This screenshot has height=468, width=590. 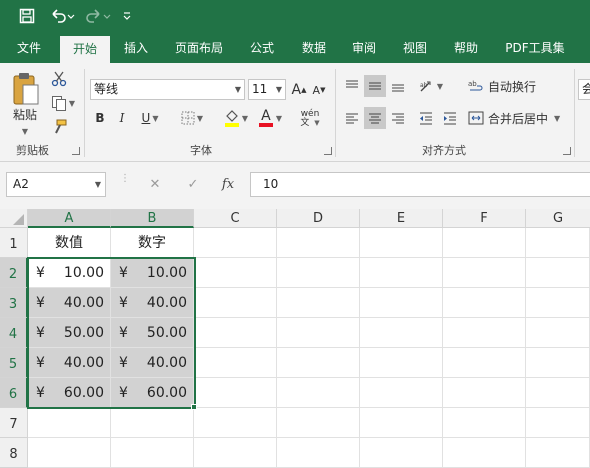 I want to click on cell-g1, so click(x=558, y=243).